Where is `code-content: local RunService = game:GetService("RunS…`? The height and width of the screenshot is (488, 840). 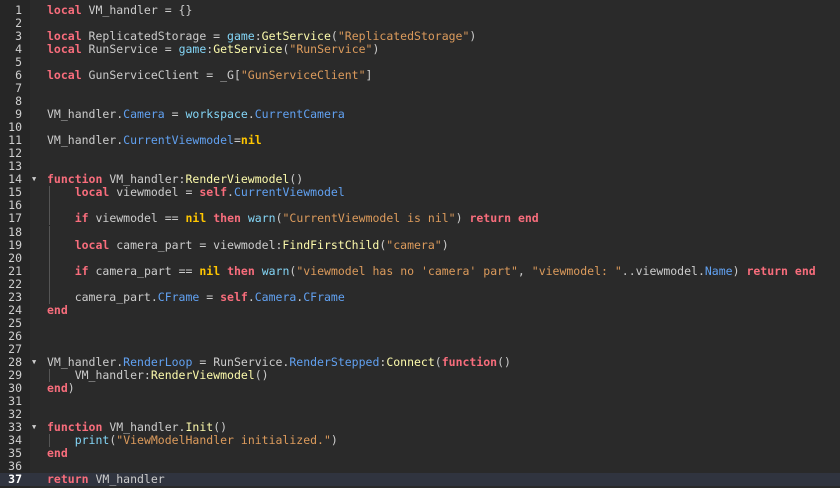 code-content: local RunService = game:GetService("RunS… is located at coordinates (213, 49).